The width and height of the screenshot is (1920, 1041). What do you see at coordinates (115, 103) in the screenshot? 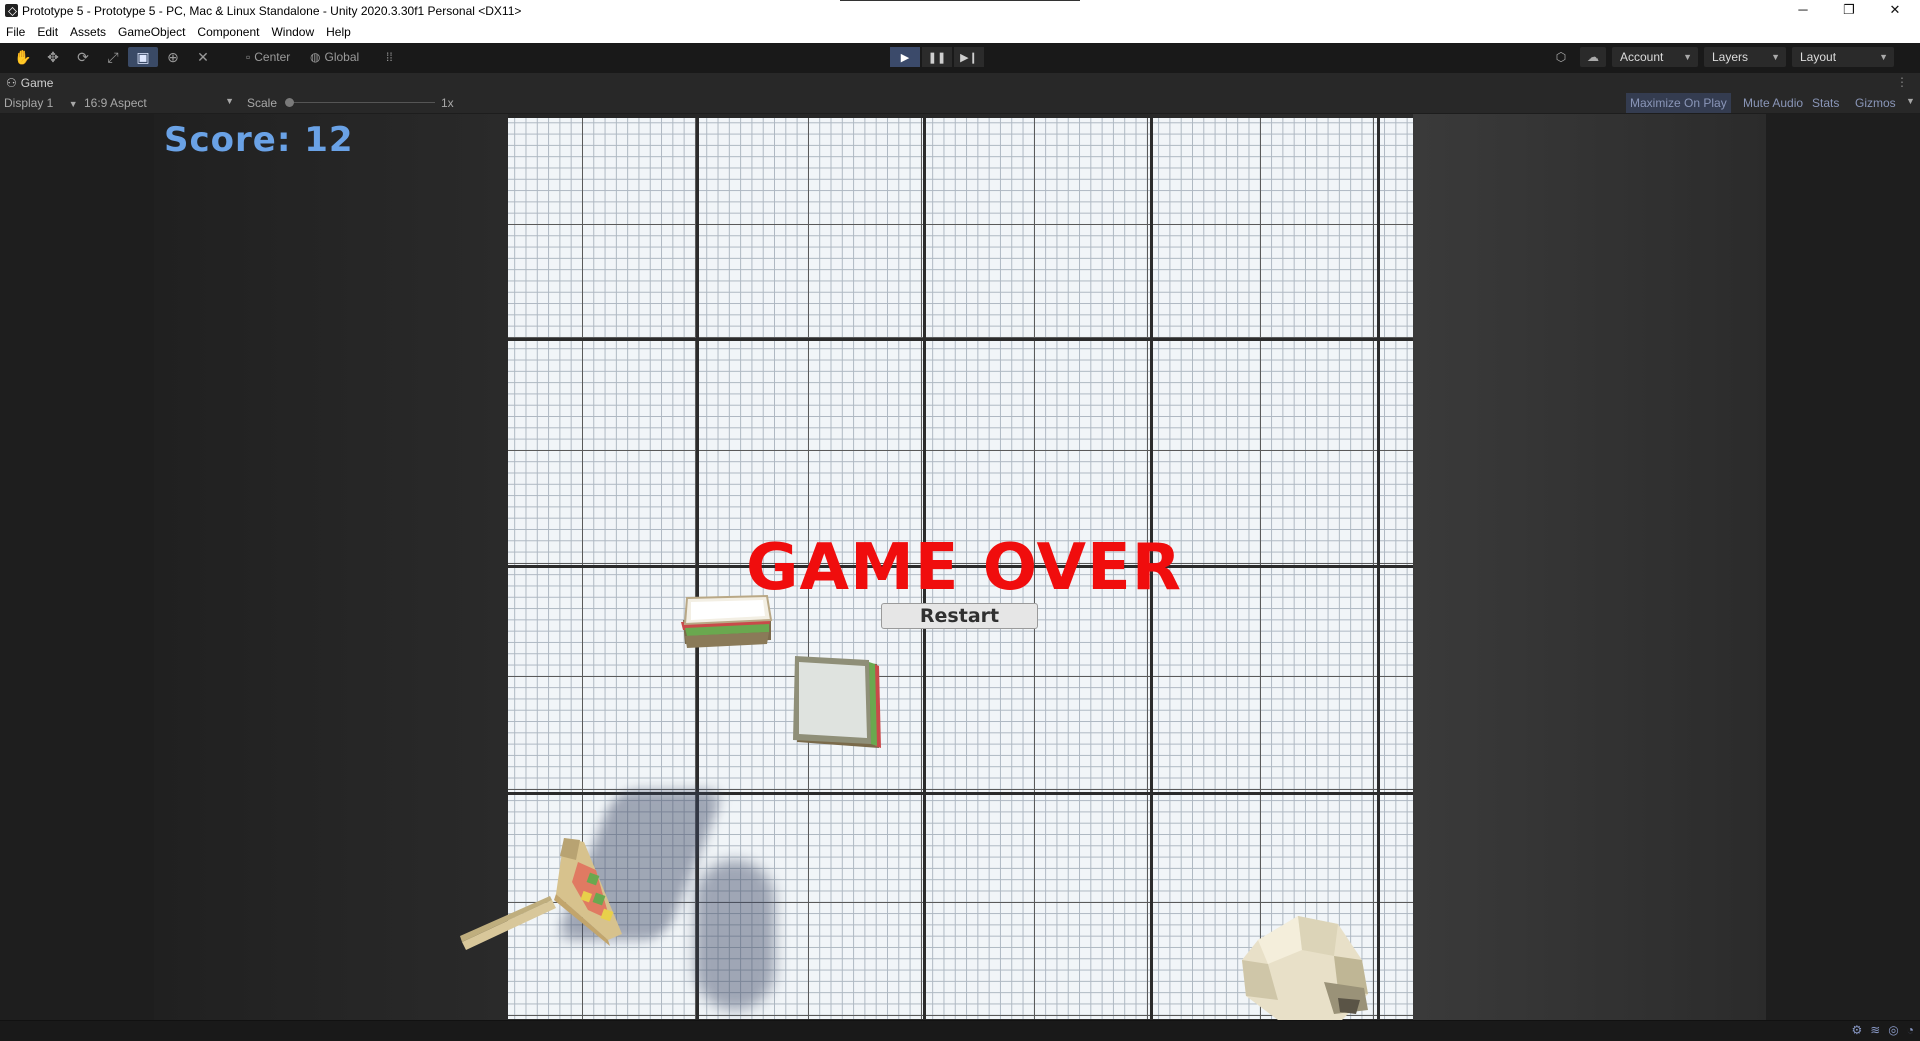
I see `aspect-label: 16:9 Aspect` at bounding box center [115, 103].